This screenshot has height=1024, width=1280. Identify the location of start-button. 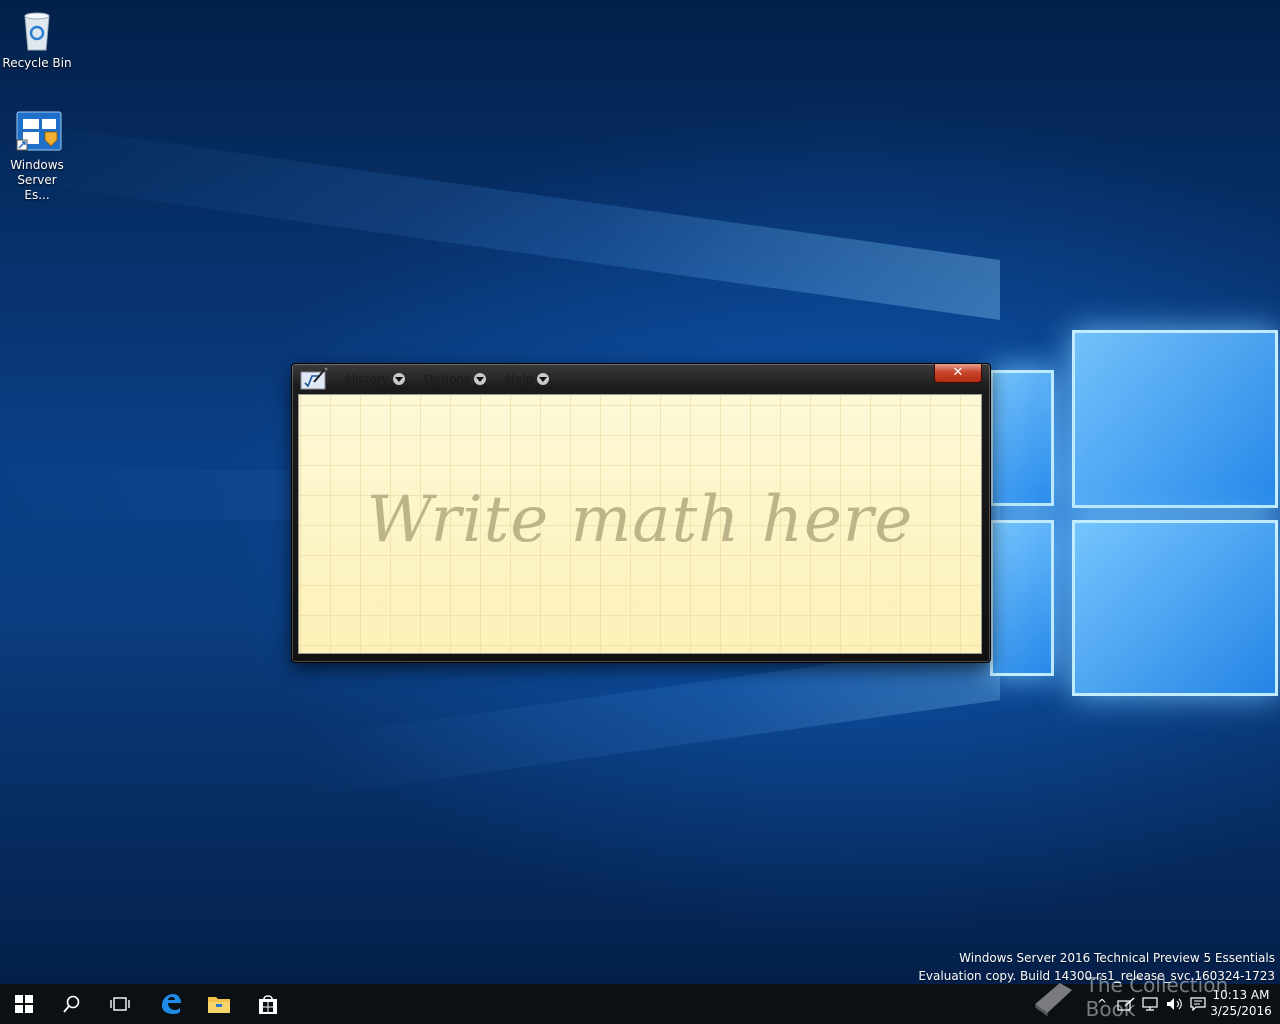
(24, 1004).